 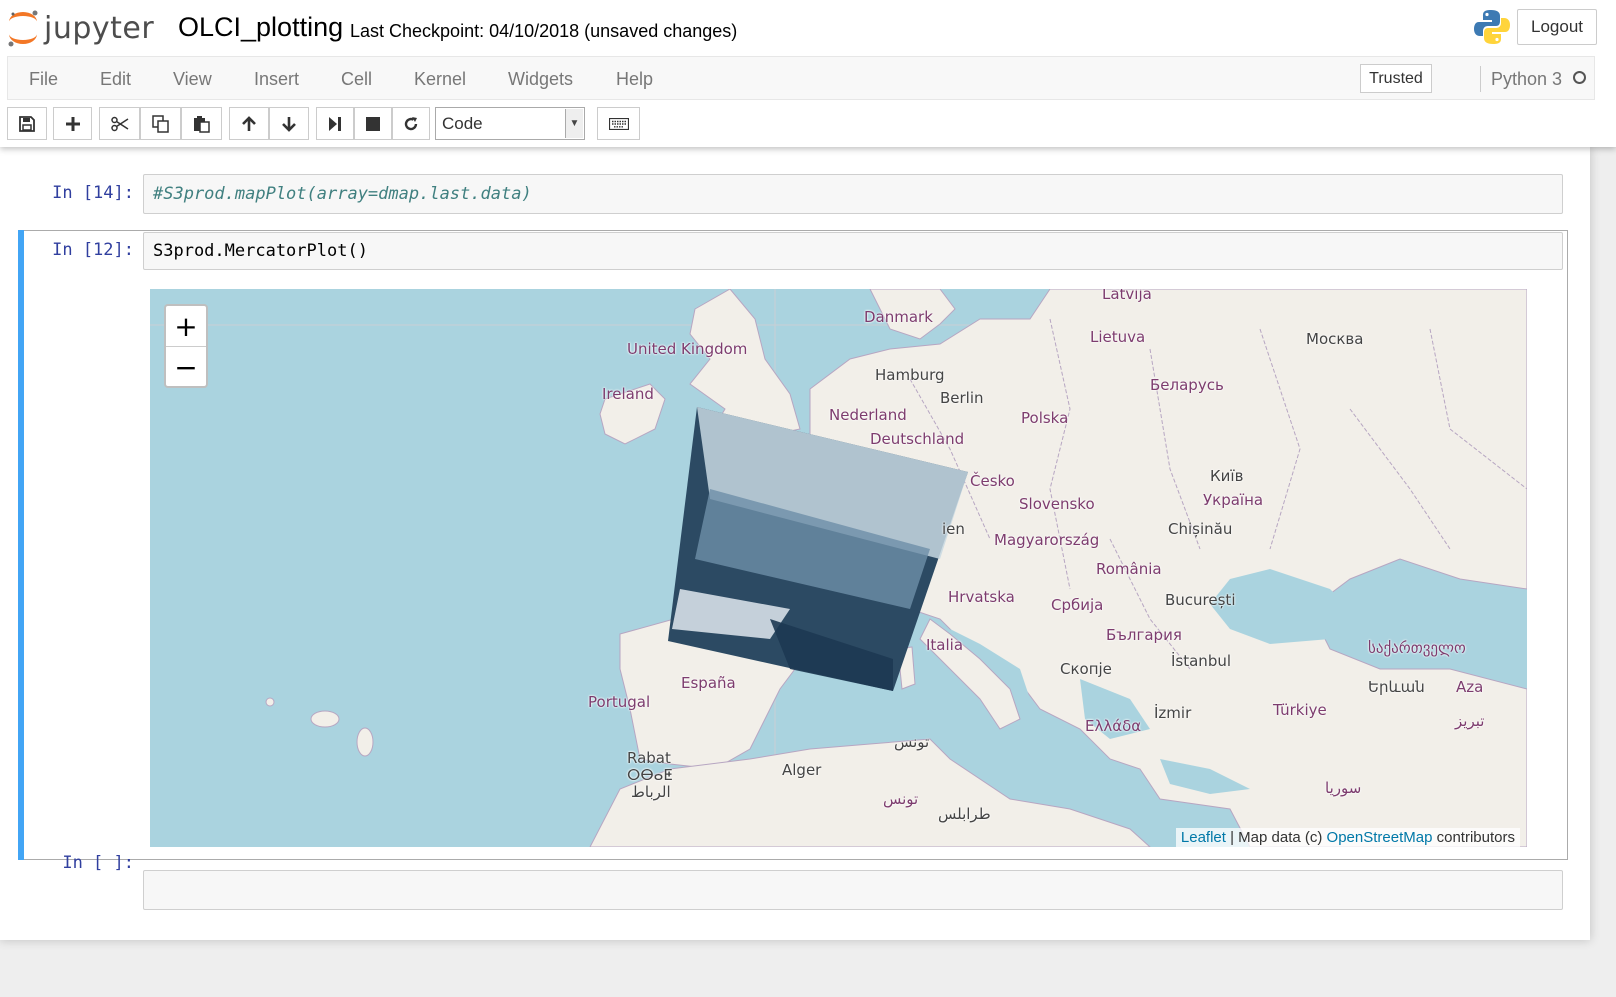 What do you see at coordinates (98, 863) in the screenshot?
I see `cell-prompt: In [ ]:` at bounding box center [98, 863].